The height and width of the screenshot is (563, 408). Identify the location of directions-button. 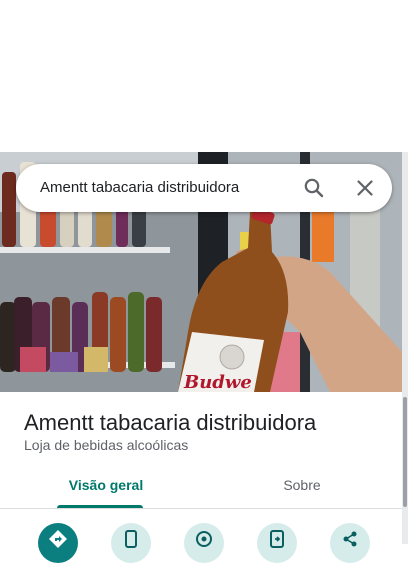
(58, 543).